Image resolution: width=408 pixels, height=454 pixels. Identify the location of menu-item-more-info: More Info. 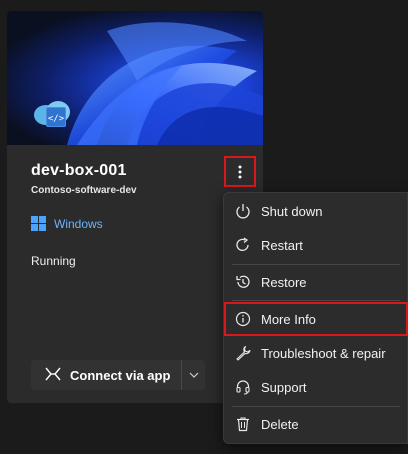
(316, 319).